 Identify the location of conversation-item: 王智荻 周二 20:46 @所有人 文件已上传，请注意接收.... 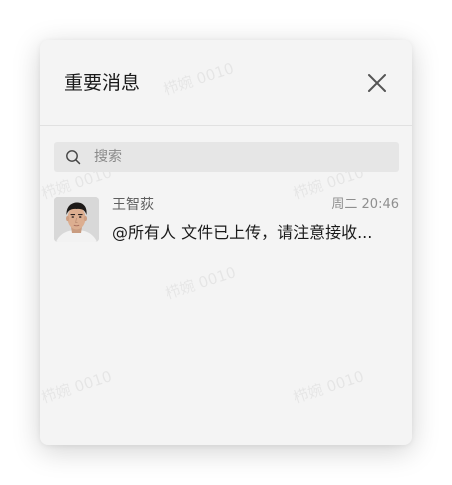
(226, 216).